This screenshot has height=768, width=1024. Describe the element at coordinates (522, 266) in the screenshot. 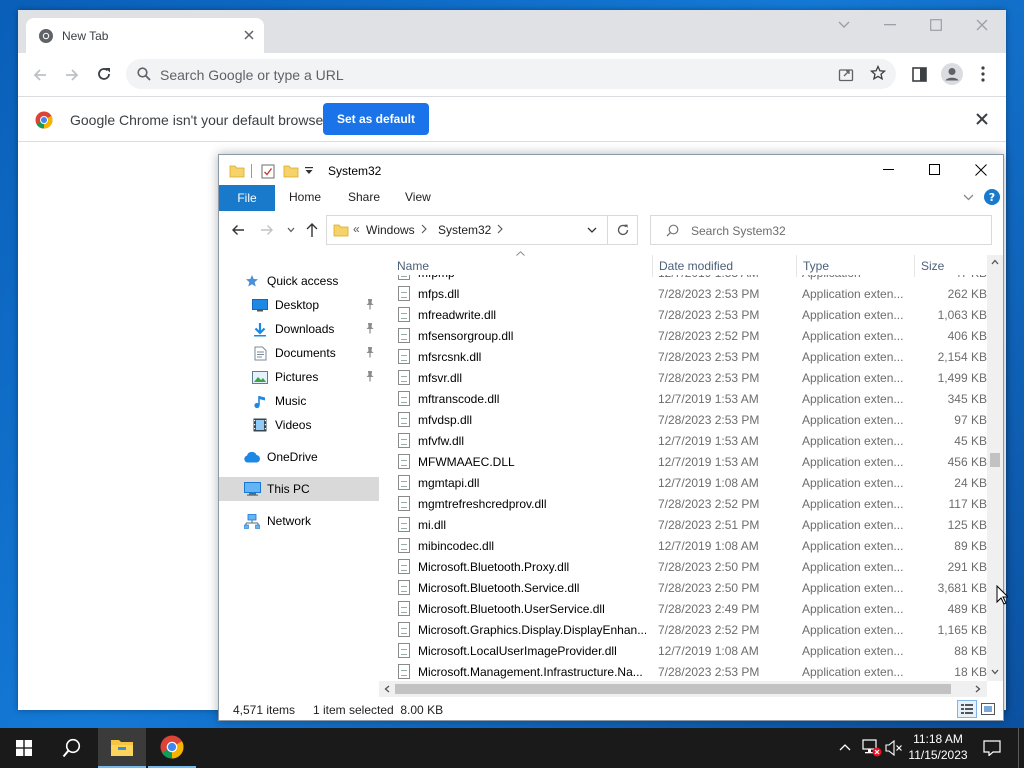

I see `column-header-name: Name` at that location.